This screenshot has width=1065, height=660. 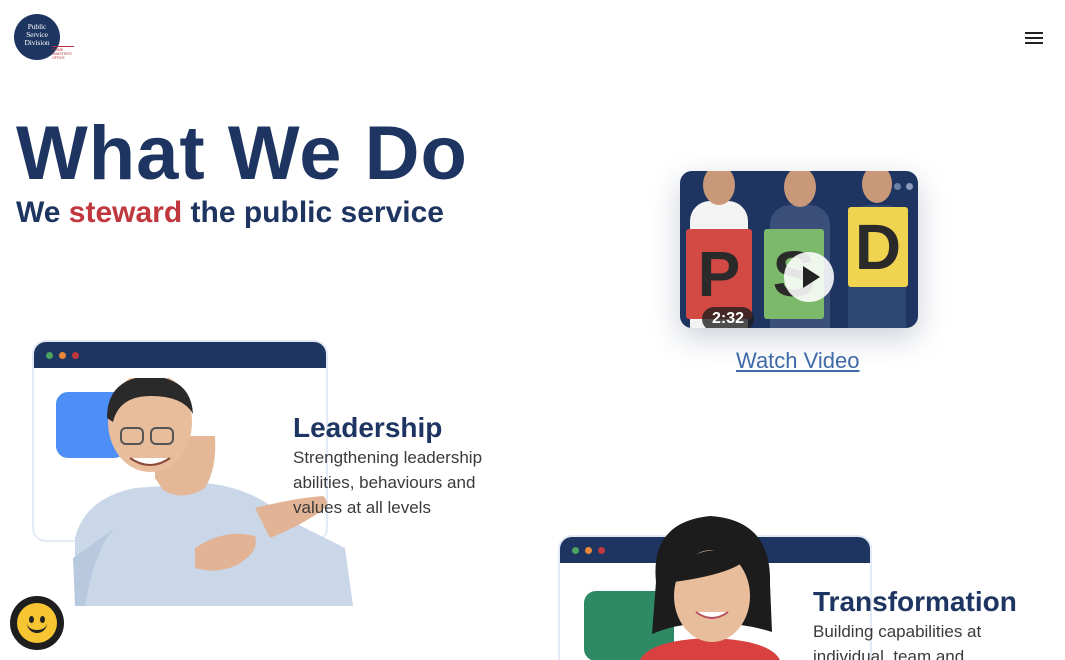 I want to click on sign-letter: P, so click(x=719, y=274).